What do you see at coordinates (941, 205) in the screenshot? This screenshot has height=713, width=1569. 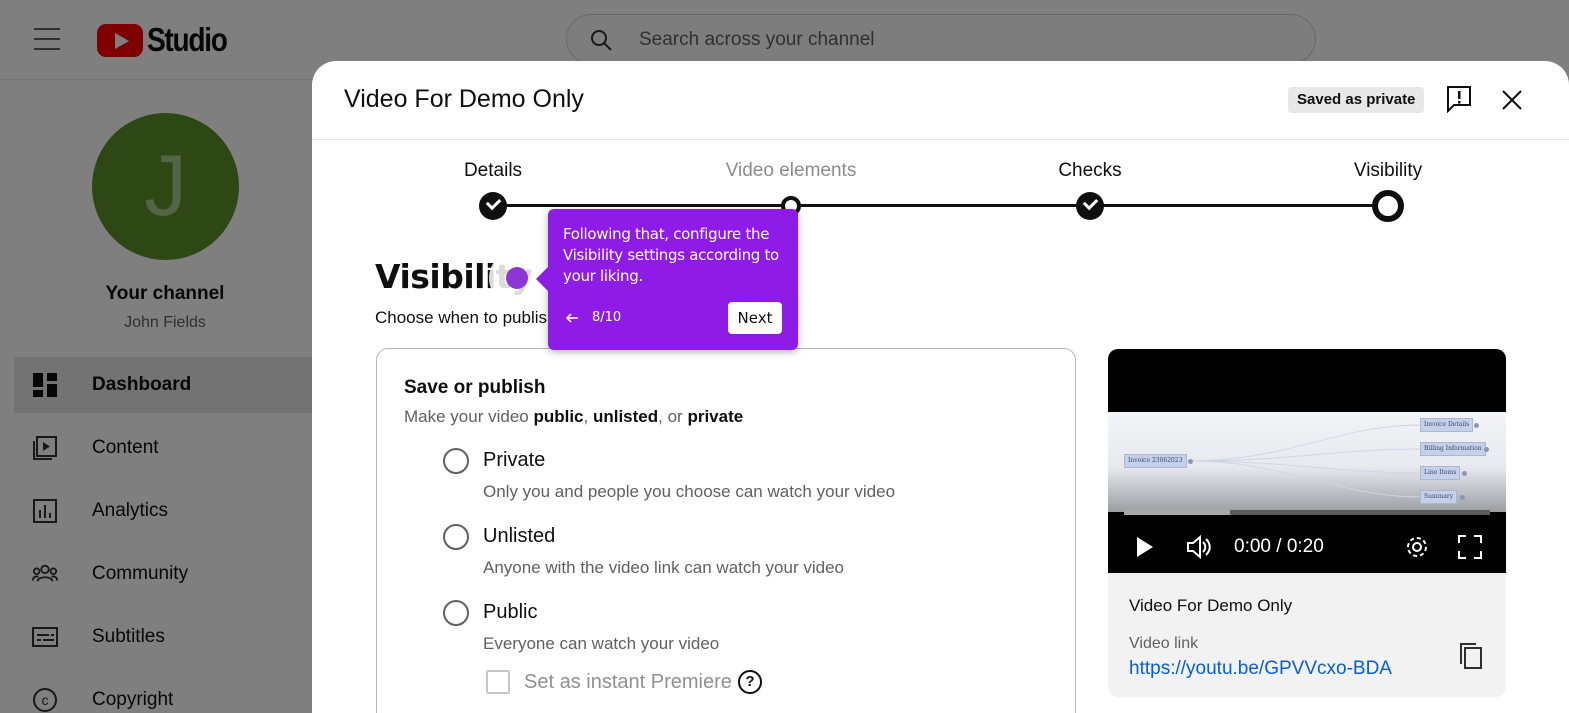 I see `stepper-track` at bounding box center [941, 205].